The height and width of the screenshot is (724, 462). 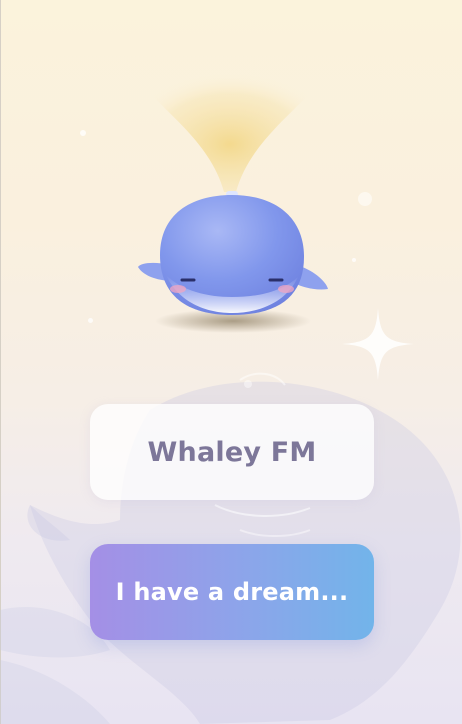 What do you see at coordinates (230, 132) in the screenshot?
I see `spout-light-beam` at bounding box center [230, 132].